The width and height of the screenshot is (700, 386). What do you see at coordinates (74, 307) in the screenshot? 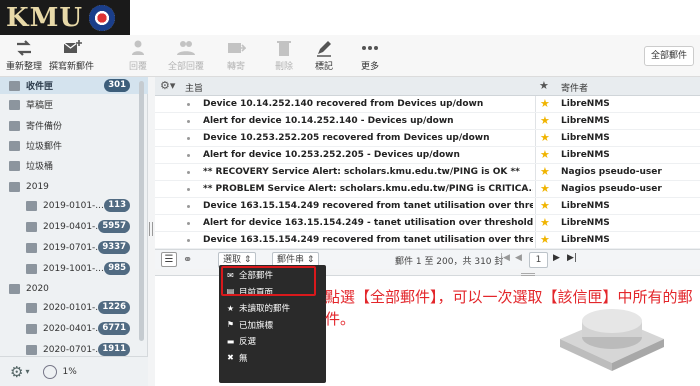
I see `folder-2020-0101: 2020-0101-... 1226` at bounding box center [74, 307].